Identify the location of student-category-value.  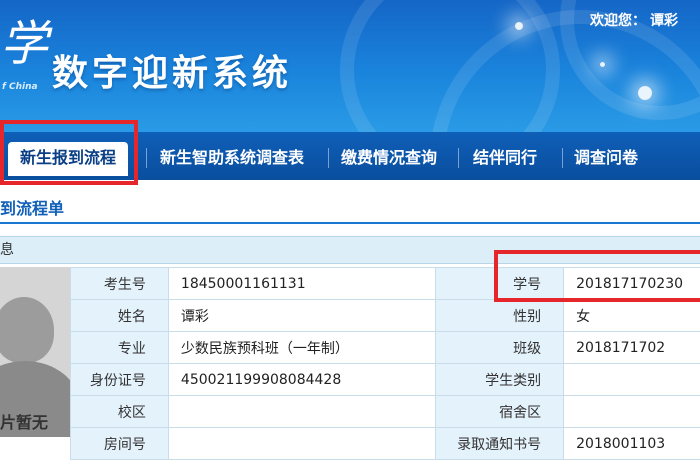
(631, 379).